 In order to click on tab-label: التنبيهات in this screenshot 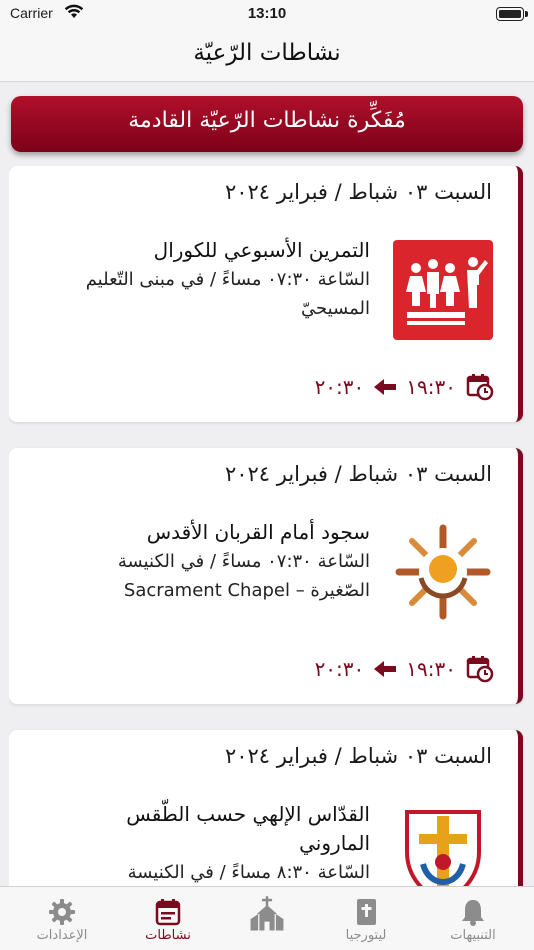, I will do `click(473, 935)`.